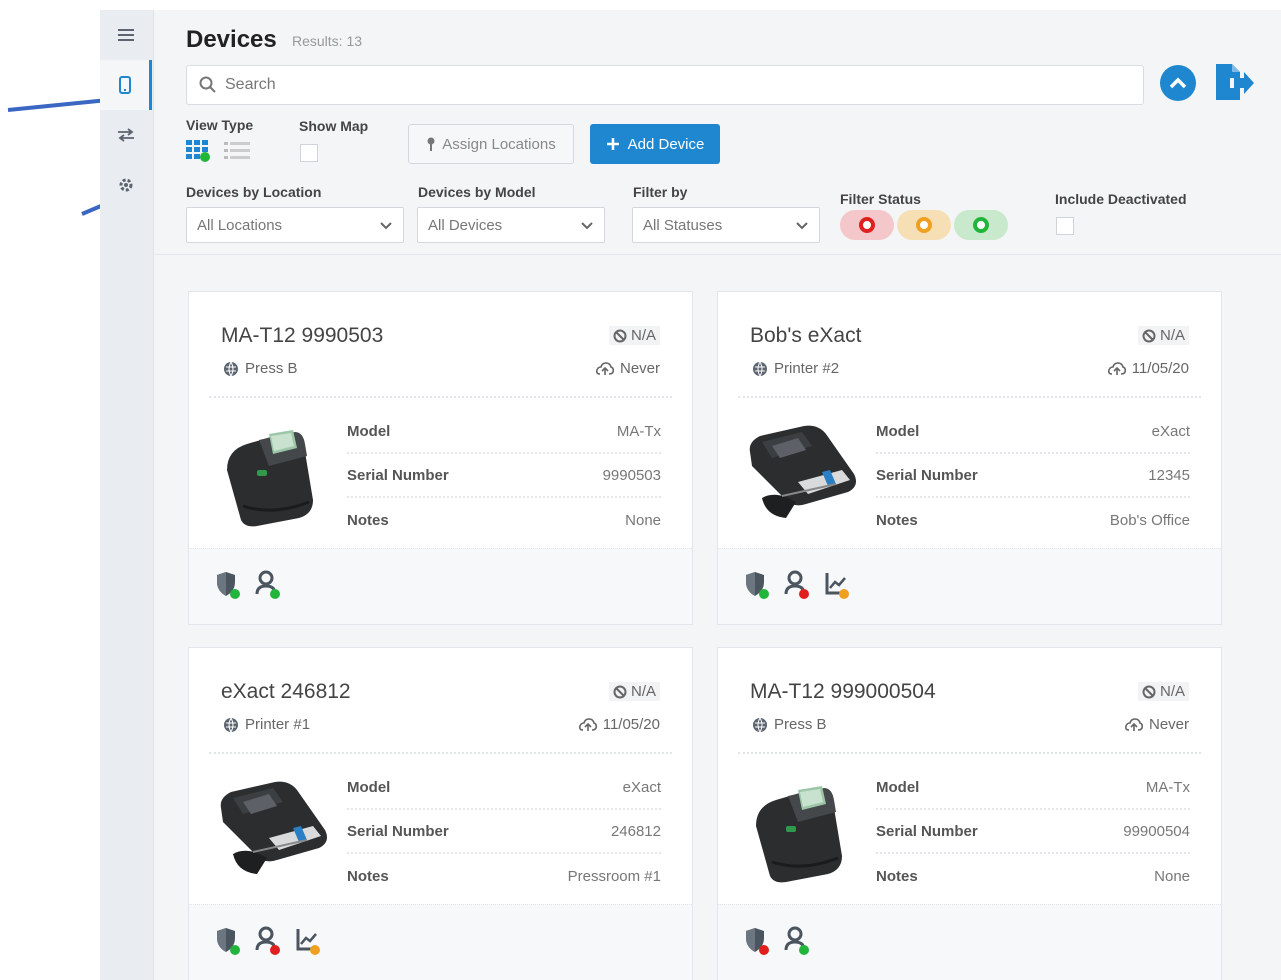 This screenshot has height=980, width=1281. I want to click on property-row-serial: Serial Number 246812, so click(504, 832).